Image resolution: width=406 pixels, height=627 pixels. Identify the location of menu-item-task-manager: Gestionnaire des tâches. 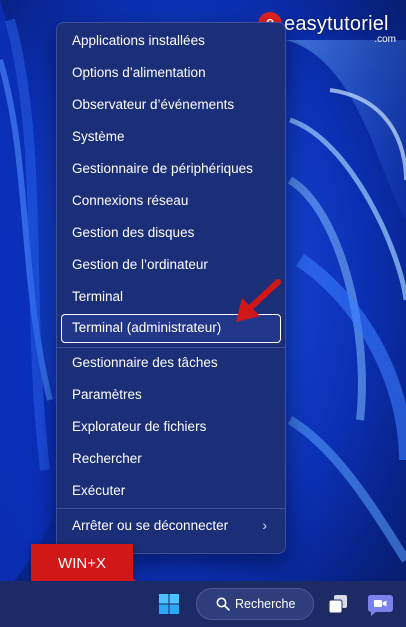
(171, 362).